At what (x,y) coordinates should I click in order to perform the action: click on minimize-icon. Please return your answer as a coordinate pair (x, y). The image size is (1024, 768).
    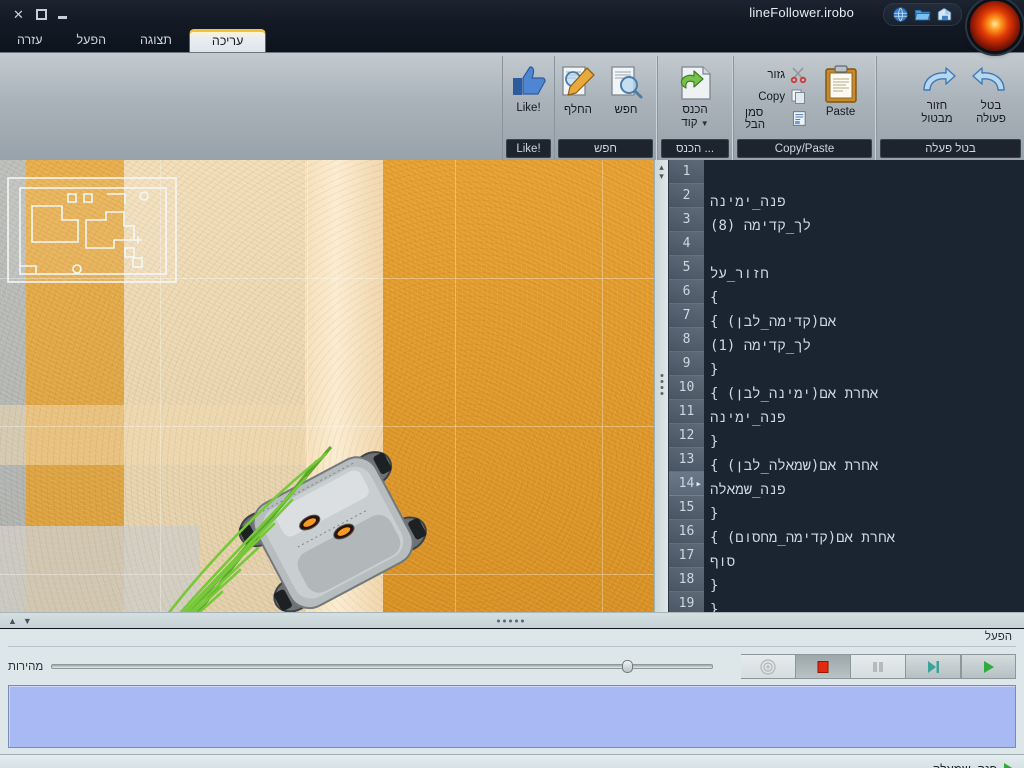
    Looking at the image, I should click on (62, 17).